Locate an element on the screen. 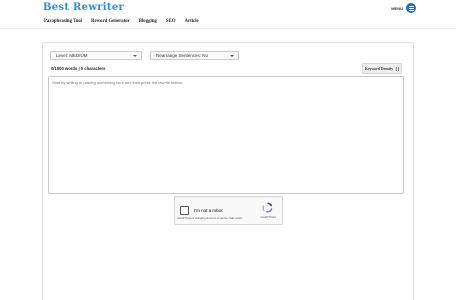  hamburger-icon is located at coordinates (411, 8).